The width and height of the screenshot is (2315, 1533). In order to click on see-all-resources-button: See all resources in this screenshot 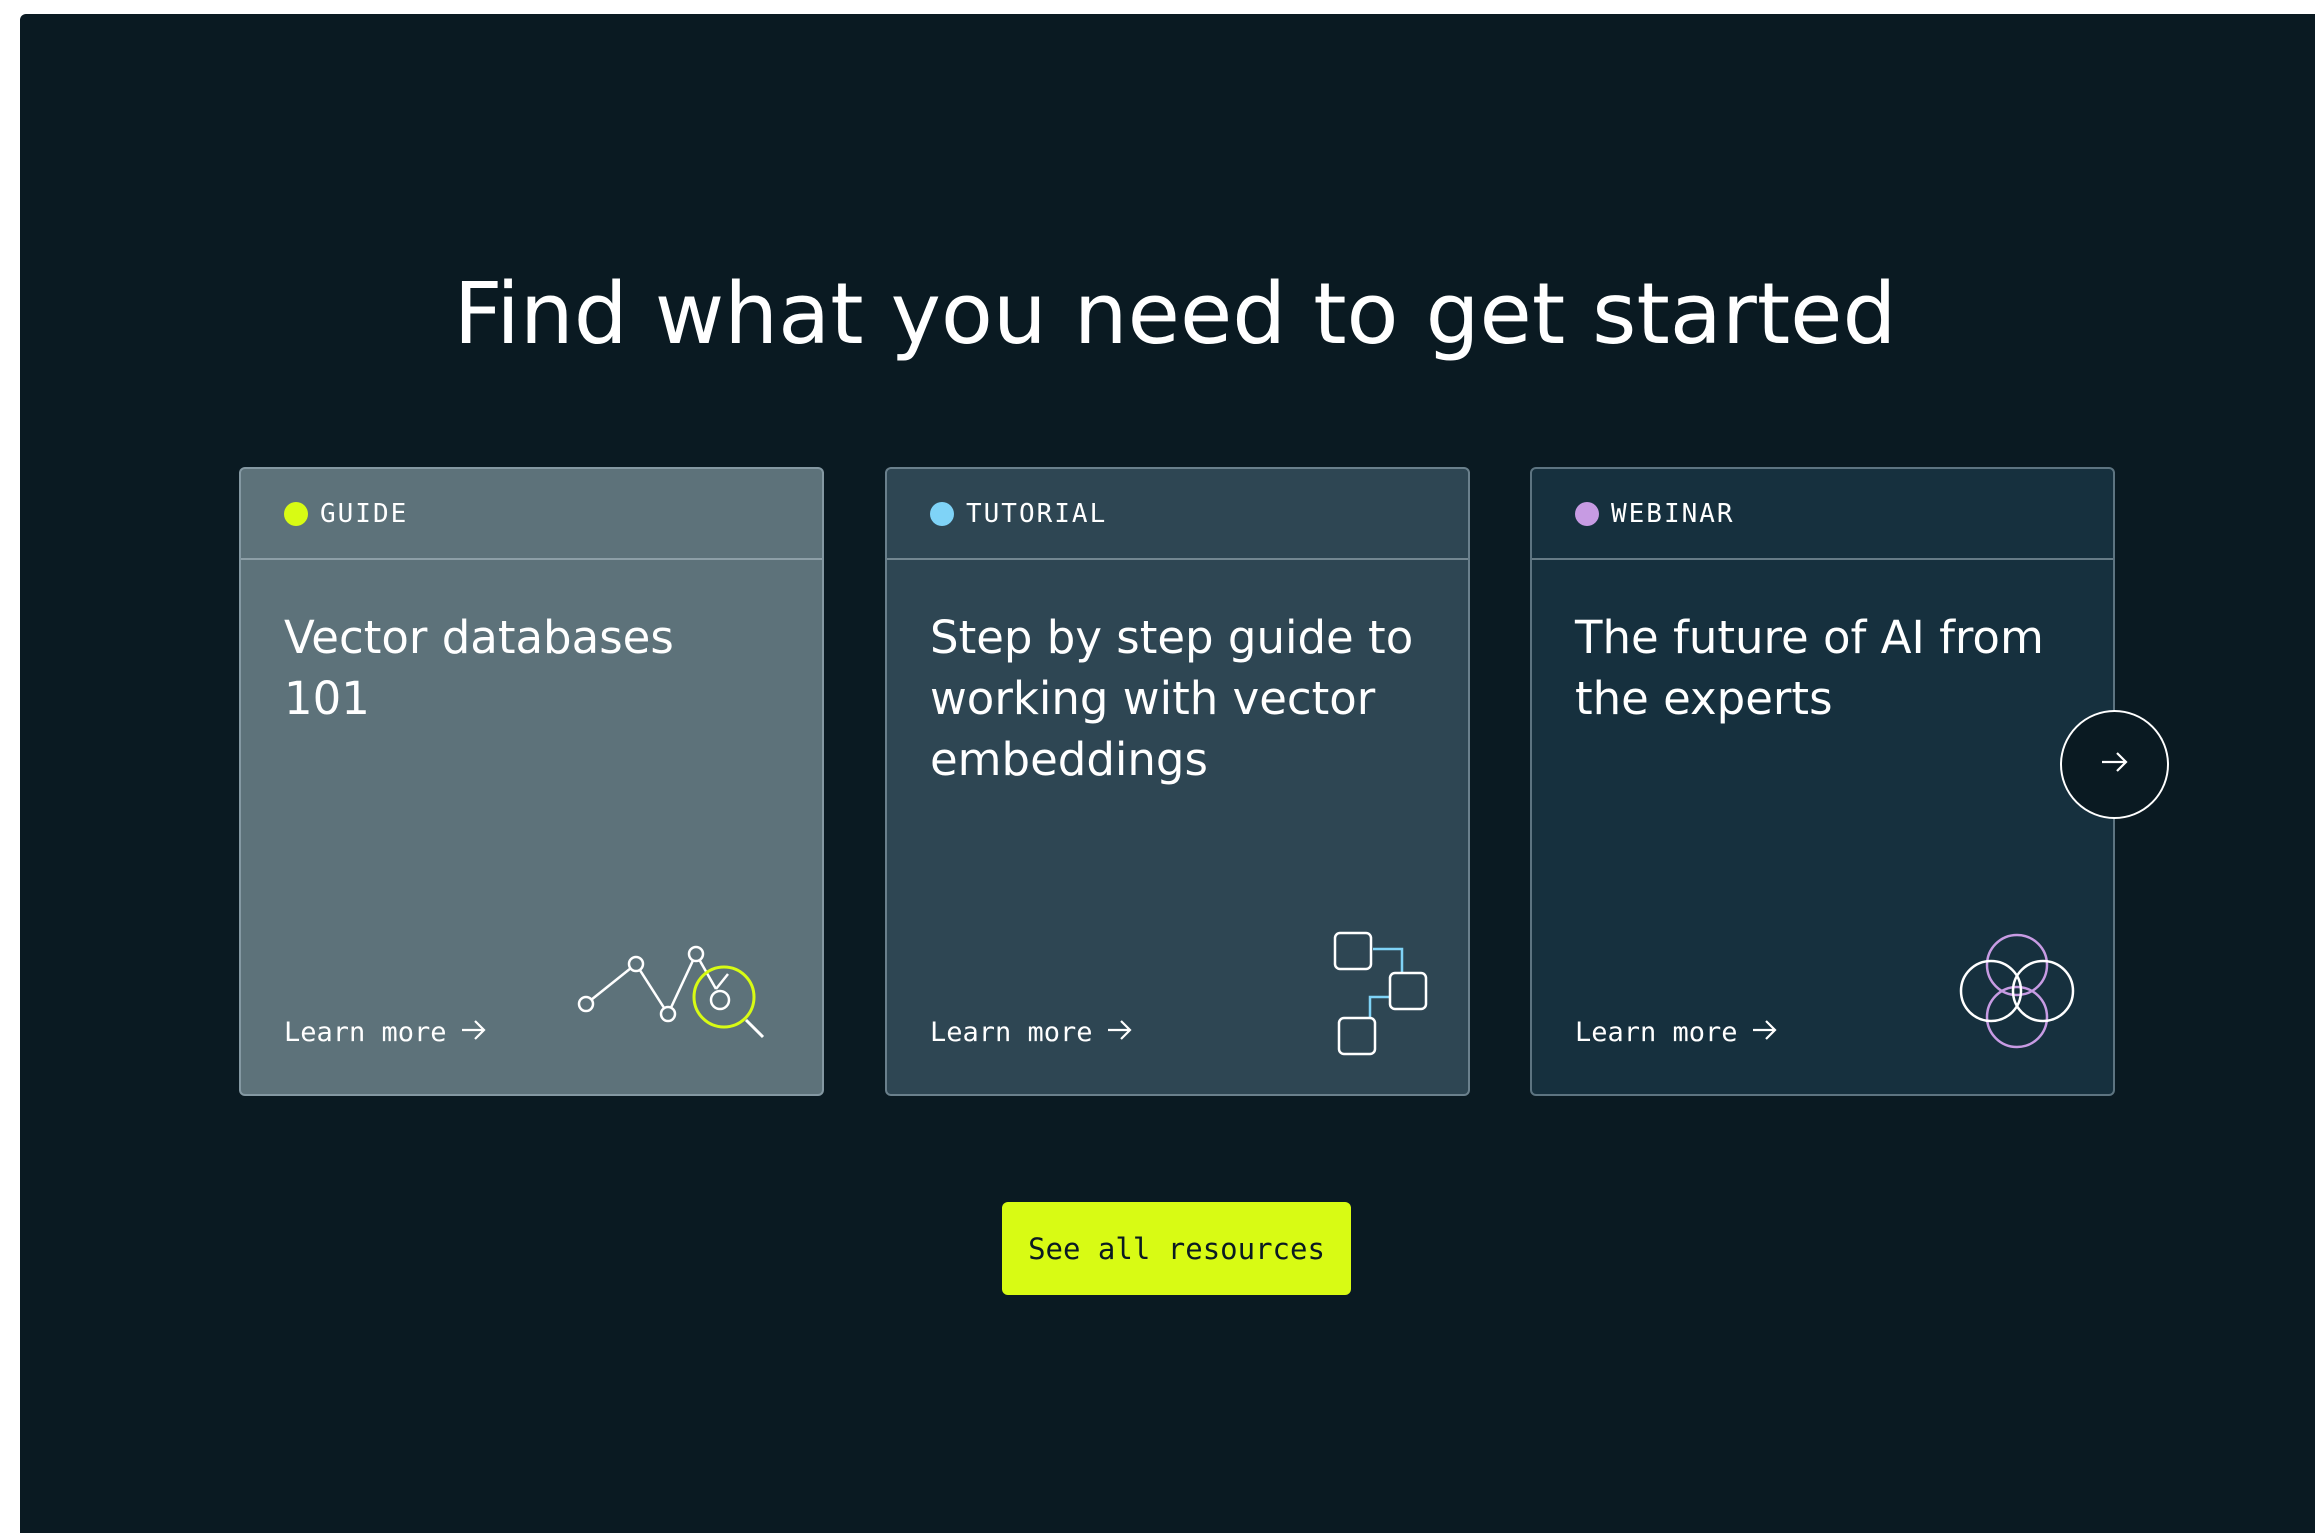, I will do `click(1176, 1248)`.